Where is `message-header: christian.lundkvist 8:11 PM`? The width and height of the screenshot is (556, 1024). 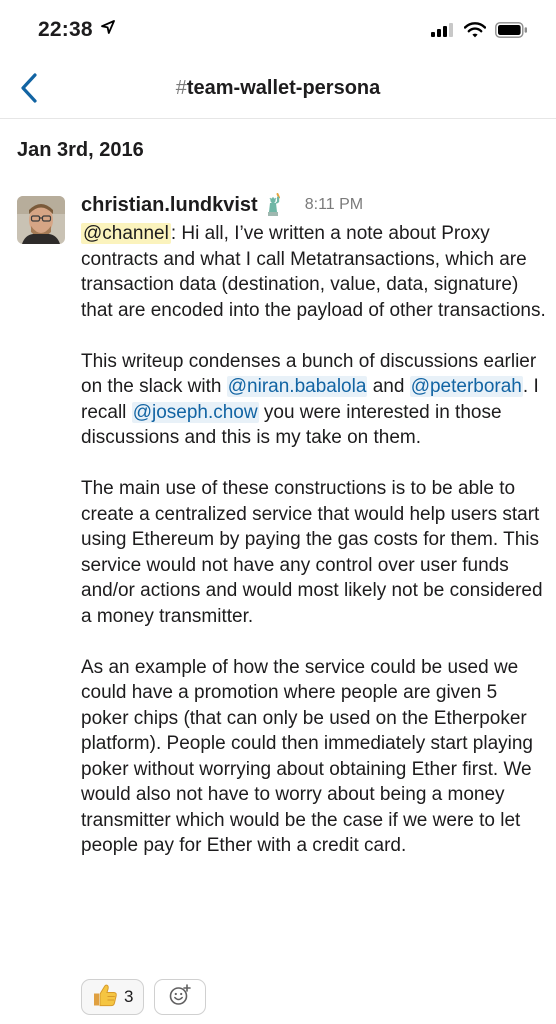 message-header: christian.lundkvist 8:11 PM is located at coordinates (222, 205).